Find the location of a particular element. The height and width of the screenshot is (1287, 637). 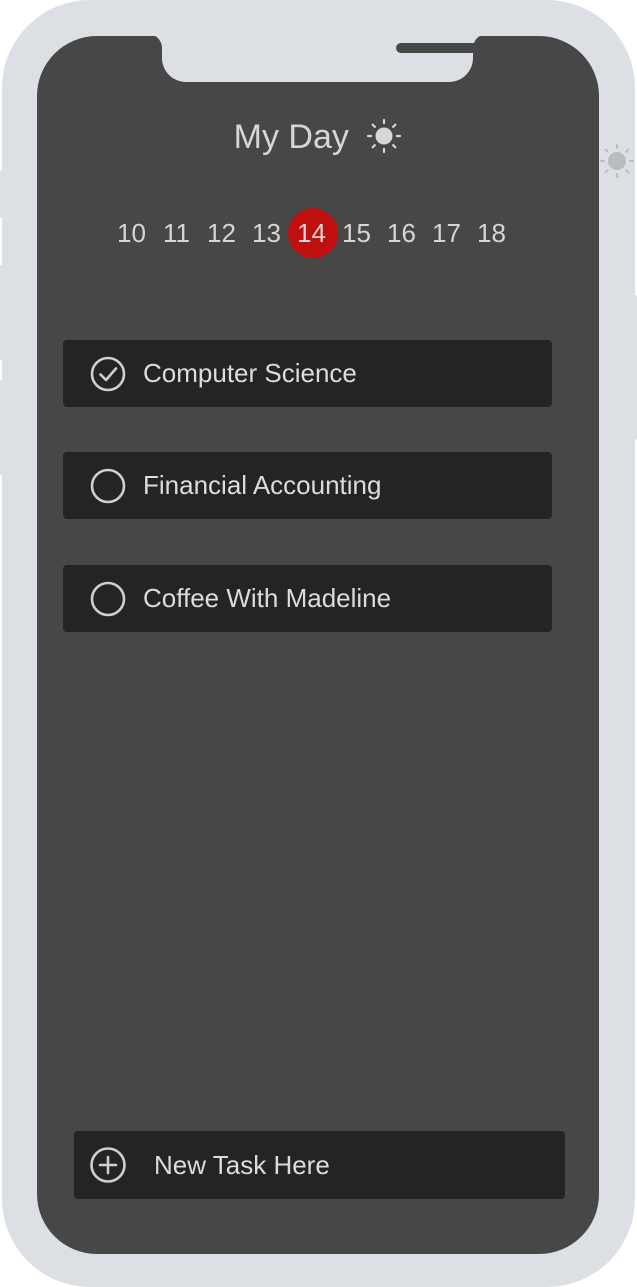

page-header: My Day is located at coordinates (318, 137).